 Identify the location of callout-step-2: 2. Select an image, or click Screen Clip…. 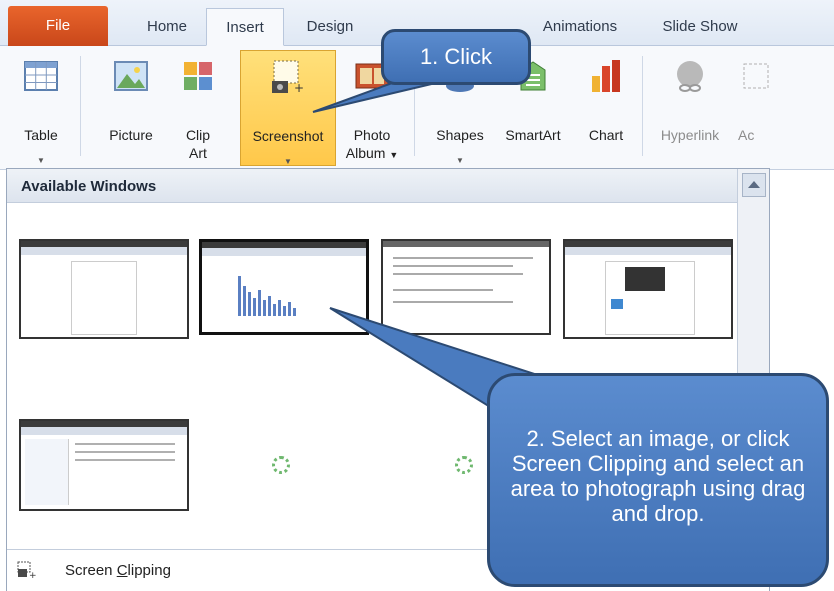
(658, 480).